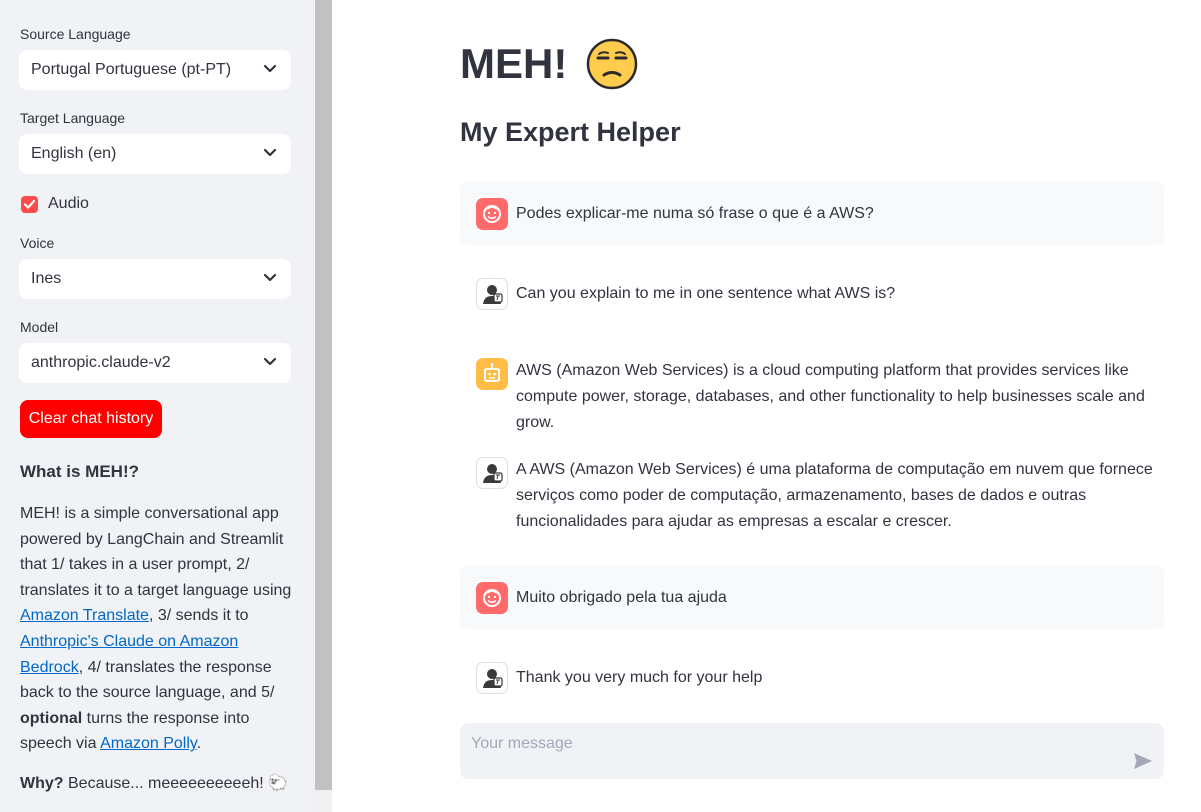  What do you see at coordinates (812, 677) in the screenshot?
I see `chat-message-translation: Thank you very much for your help` at bounding box center [812, 677].